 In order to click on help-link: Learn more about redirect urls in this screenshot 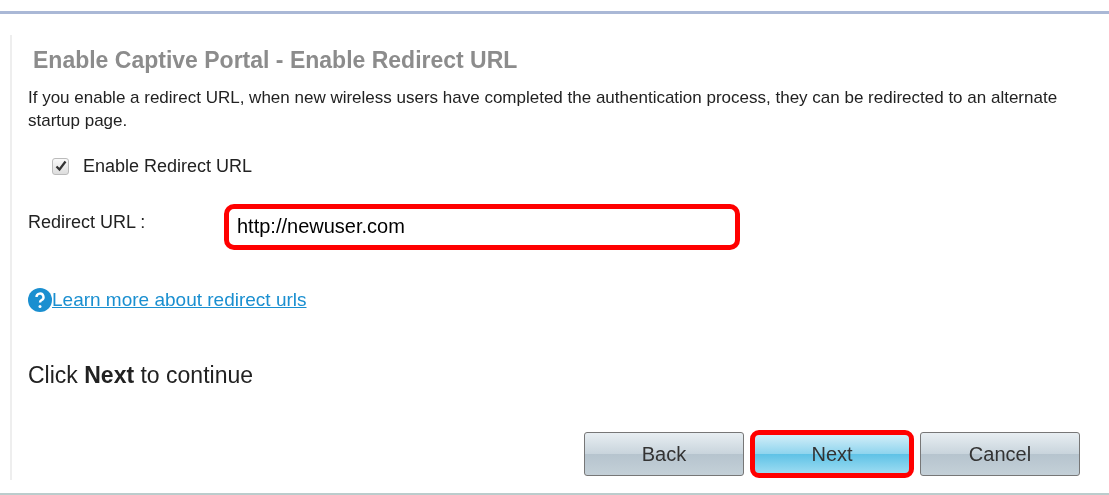, I will do `click(179, 300)`.